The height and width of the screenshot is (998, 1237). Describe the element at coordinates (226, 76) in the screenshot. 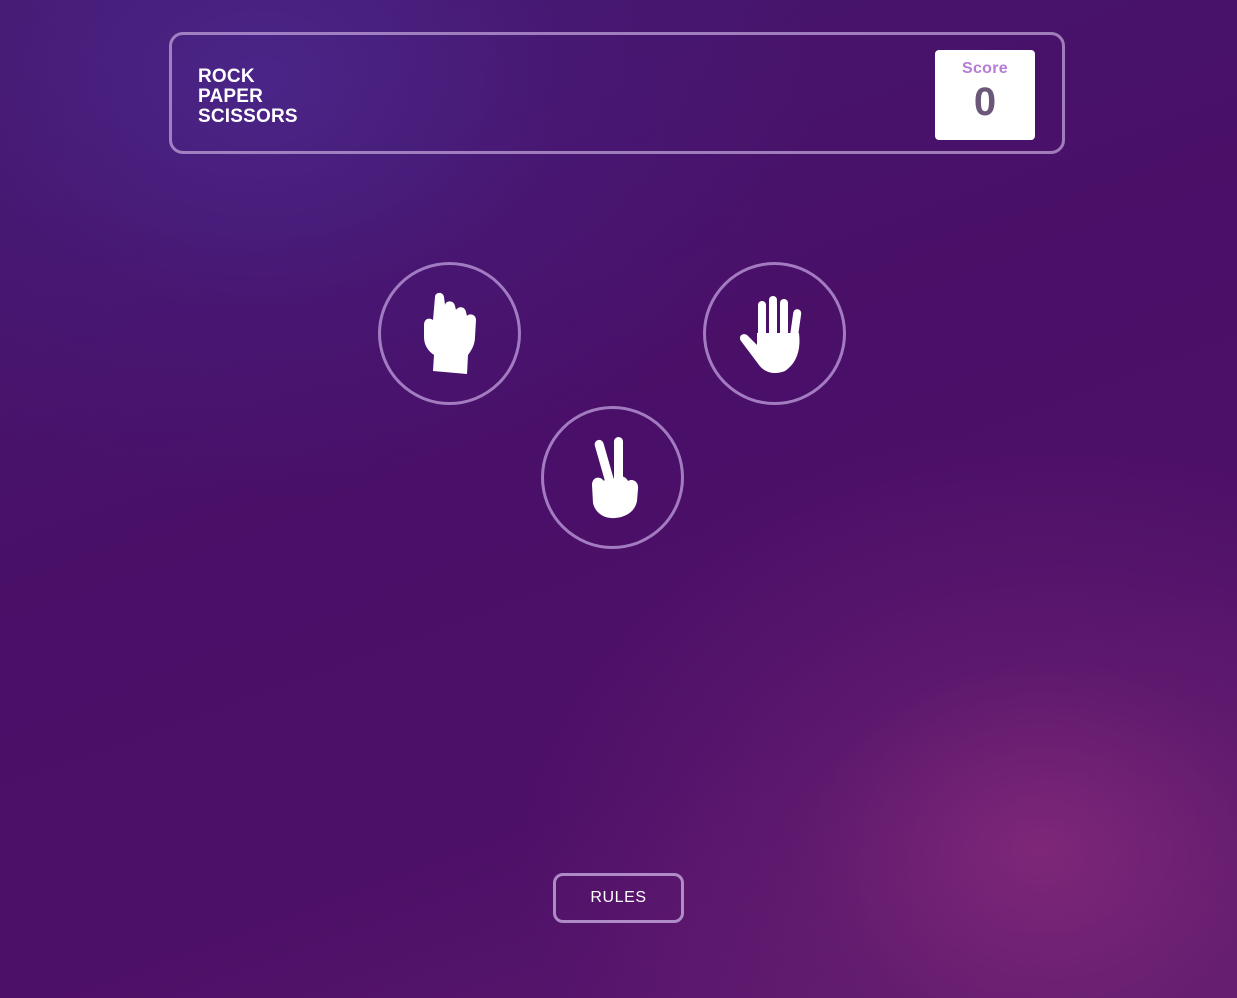

I see `title-line-rock: ROCK` at that location.